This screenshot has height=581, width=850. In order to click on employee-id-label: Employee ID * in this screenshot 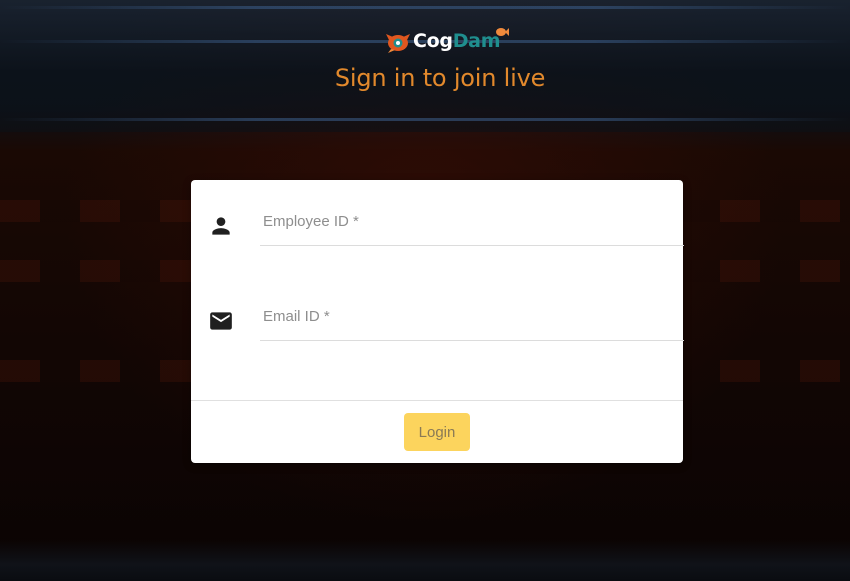, I will do `click(311, 221)`.